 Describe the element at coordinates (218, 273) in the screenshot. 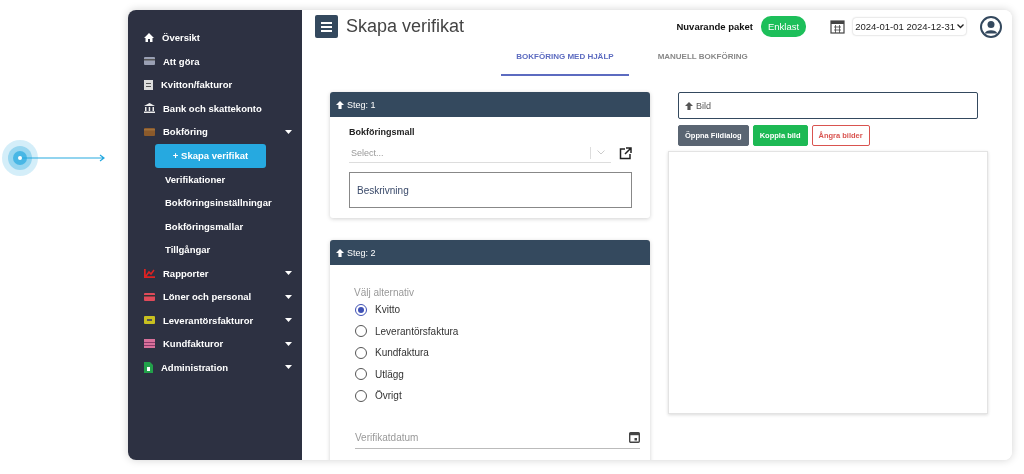

I see `sidebar-item: Rapporter` at that location.